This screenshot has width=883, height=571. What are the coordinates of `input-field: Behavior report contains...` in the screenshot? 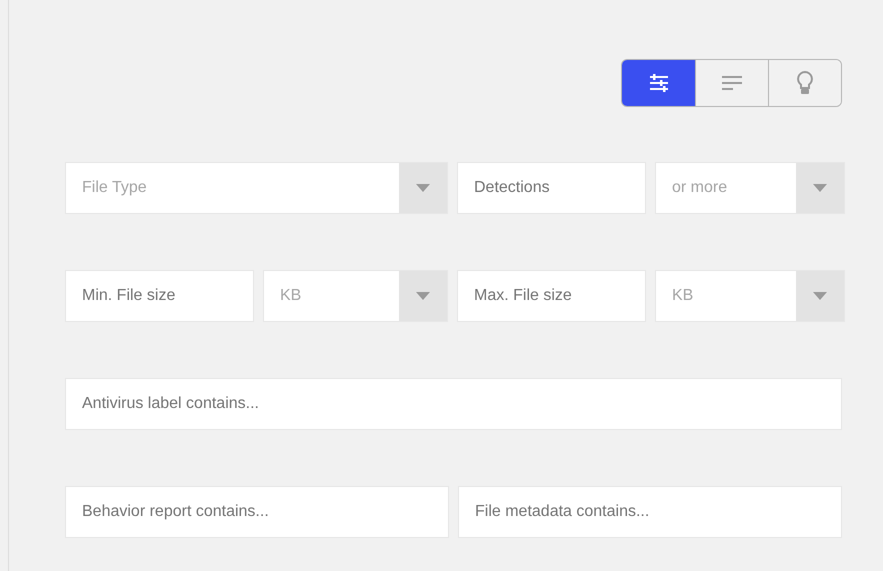 It's located at (257, 512).